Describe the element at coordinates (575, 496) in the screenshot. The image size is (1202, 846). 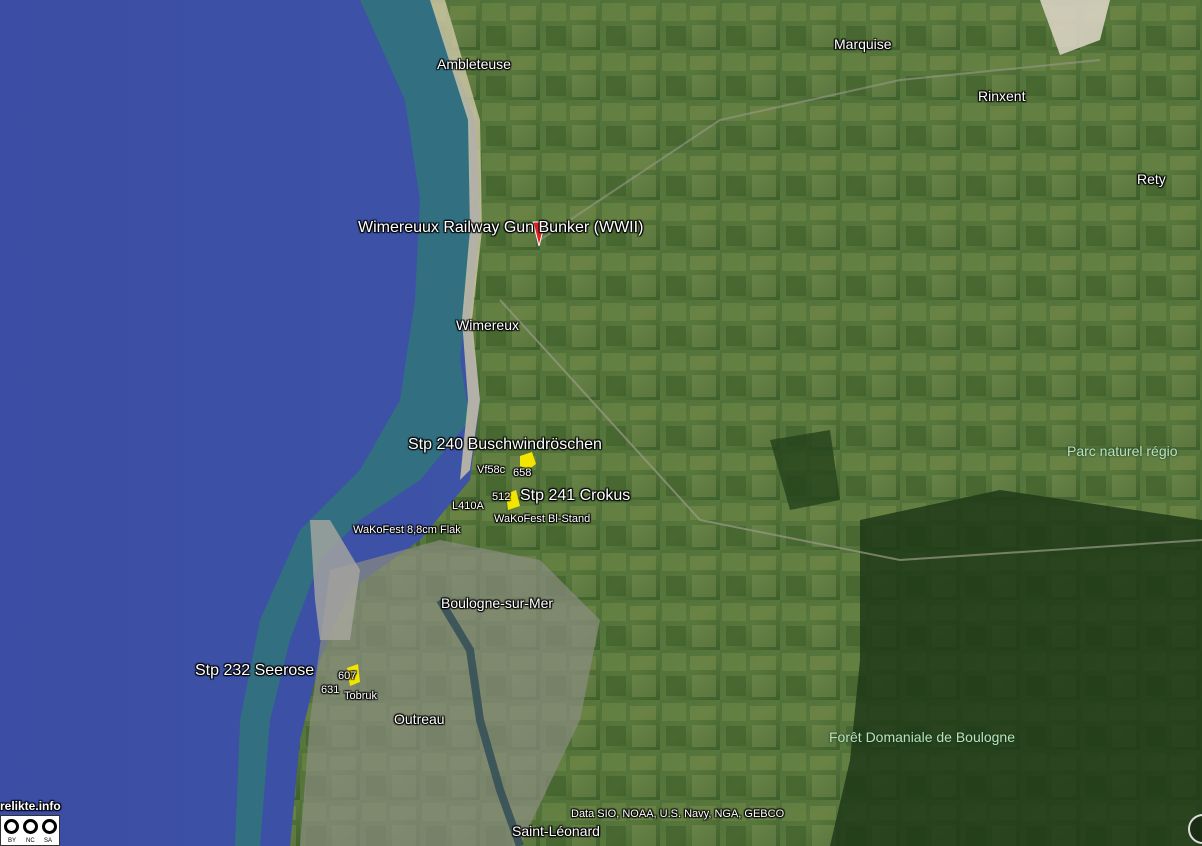
I see `poi-label-stp241: Stp 241 Crokus` at that location.